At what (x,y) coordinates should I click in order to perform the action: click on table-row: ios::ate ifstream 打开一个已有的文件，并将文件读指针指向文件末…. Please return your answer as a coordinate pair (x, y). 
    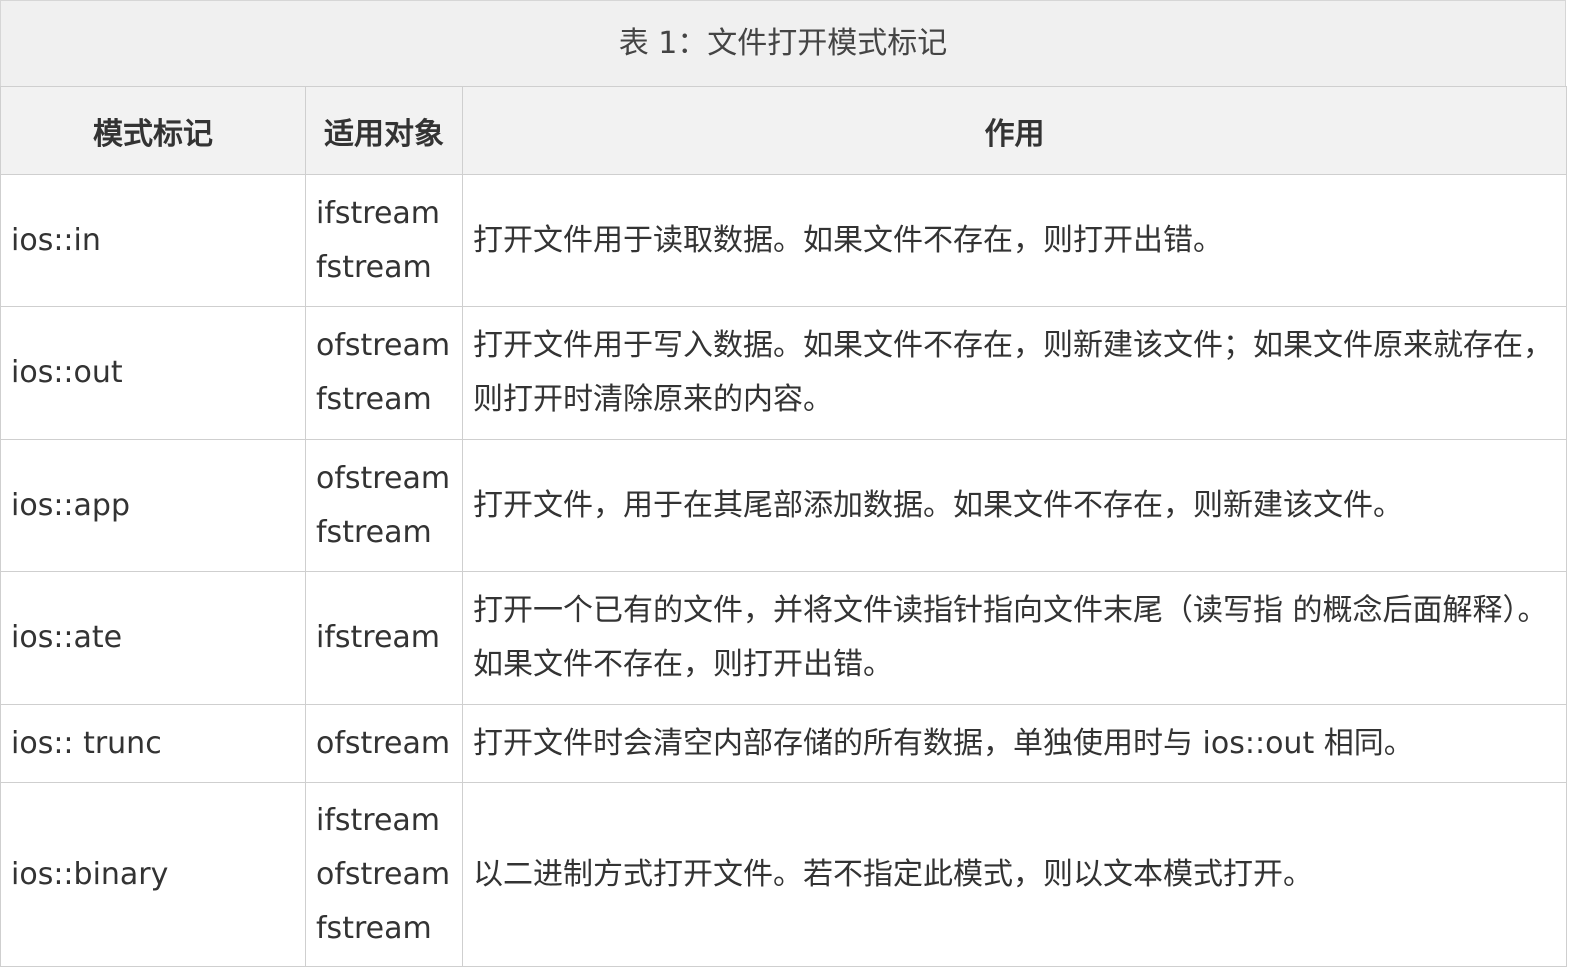
    Looking at the image, I should click on (783, 638).